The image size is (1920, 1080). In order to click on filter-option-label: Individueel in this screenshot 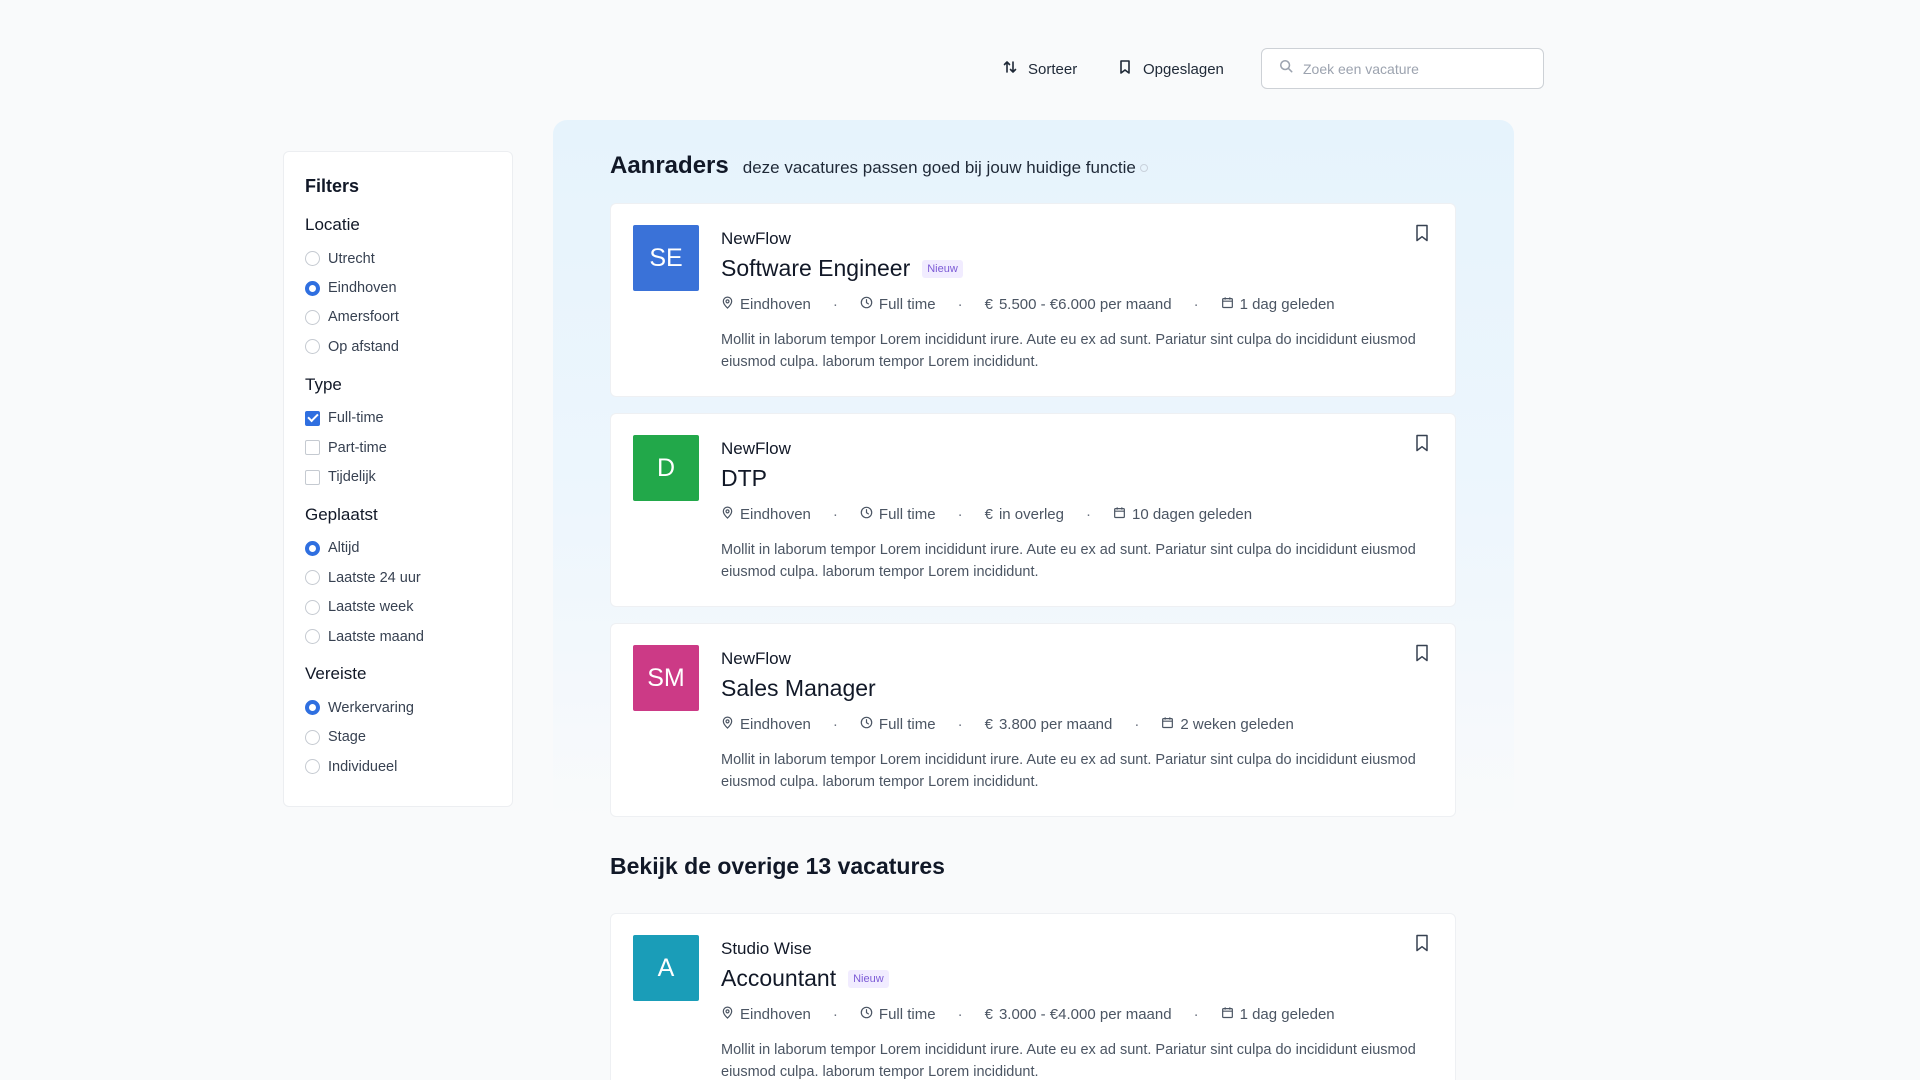, I will do `click(363, 766)`.